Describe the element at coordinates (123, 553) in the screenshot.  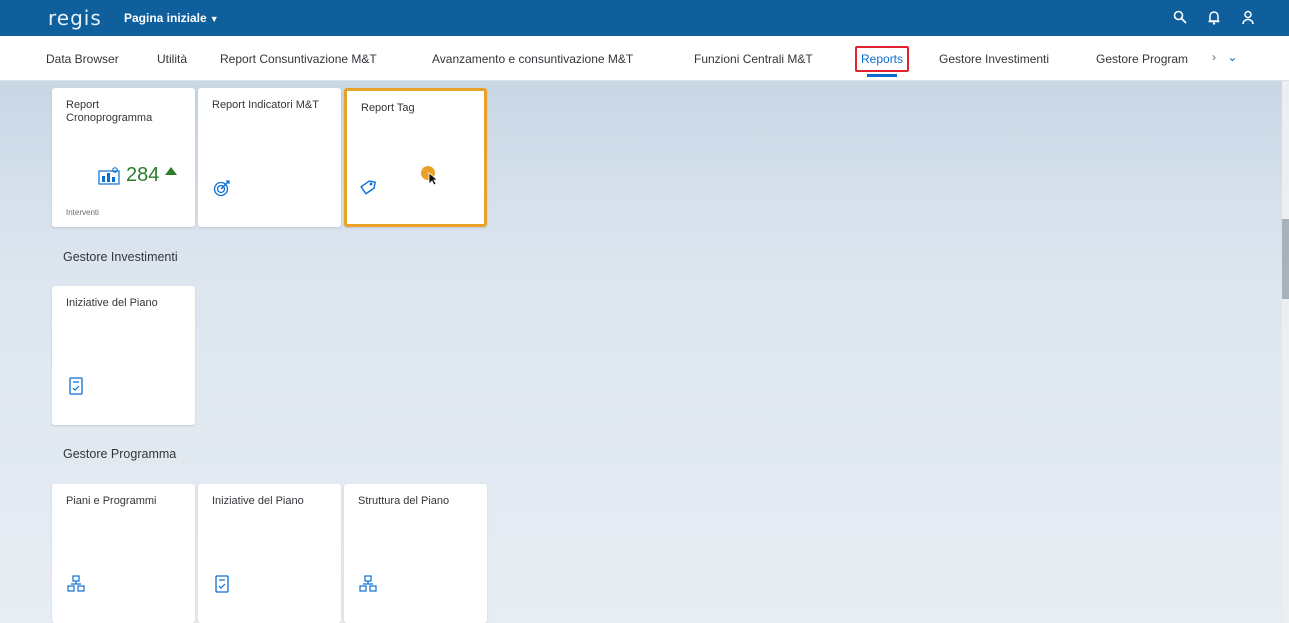
I see `tile-piani-e-programmi: Piani e Programmi` at that location.